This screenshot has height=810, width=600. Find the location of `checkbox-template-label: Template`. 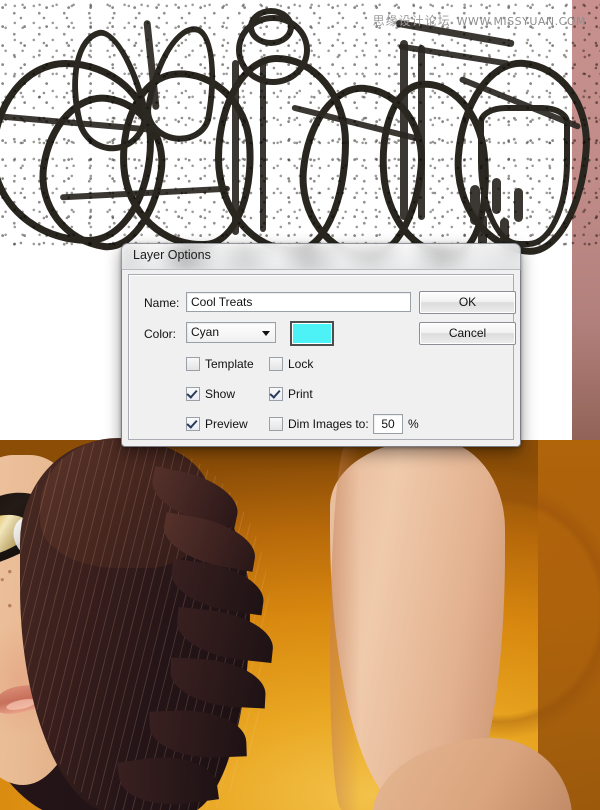

checkbox-template-label: Template is located at coordinates (229, 364).